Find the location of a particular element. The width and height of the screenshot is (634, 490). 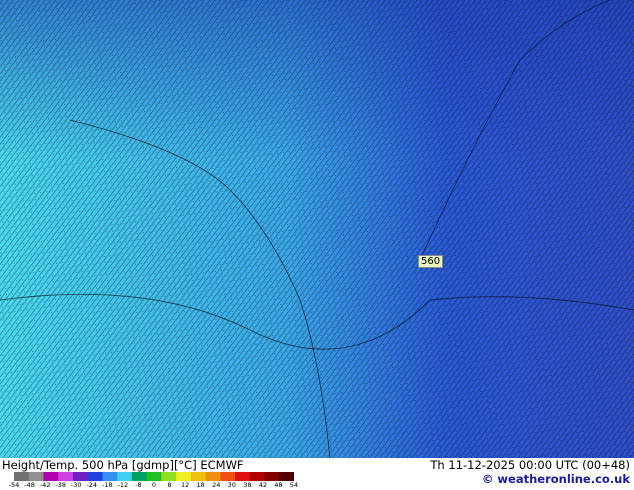

scale-tick-label: 18 is located at coordinates (200, 485).